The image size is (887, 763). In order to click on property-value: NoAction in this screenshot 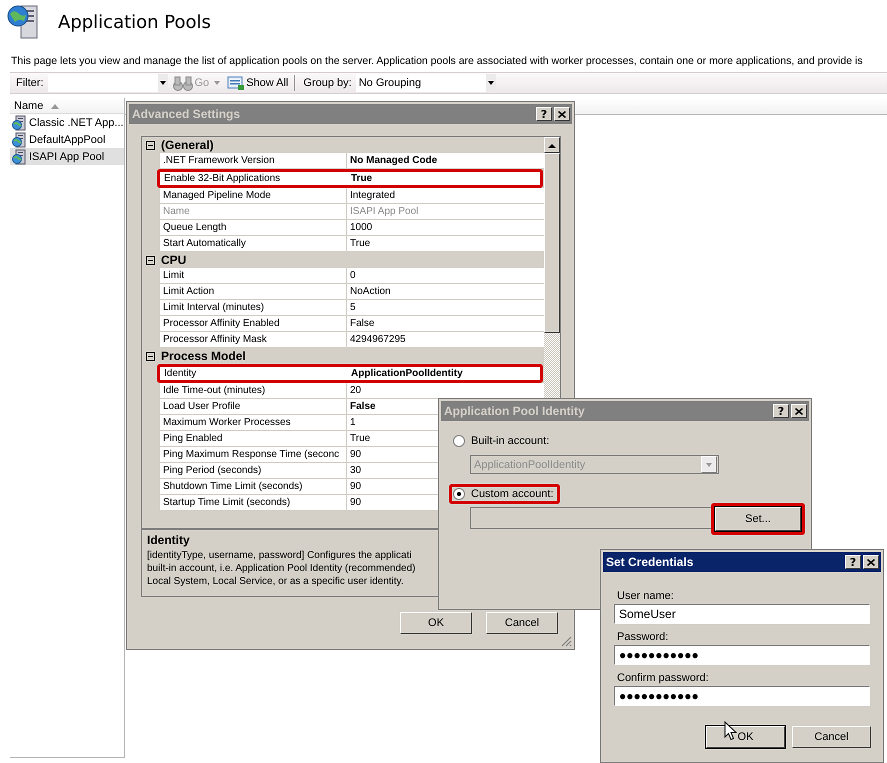, I will do `click(370, 291)`.